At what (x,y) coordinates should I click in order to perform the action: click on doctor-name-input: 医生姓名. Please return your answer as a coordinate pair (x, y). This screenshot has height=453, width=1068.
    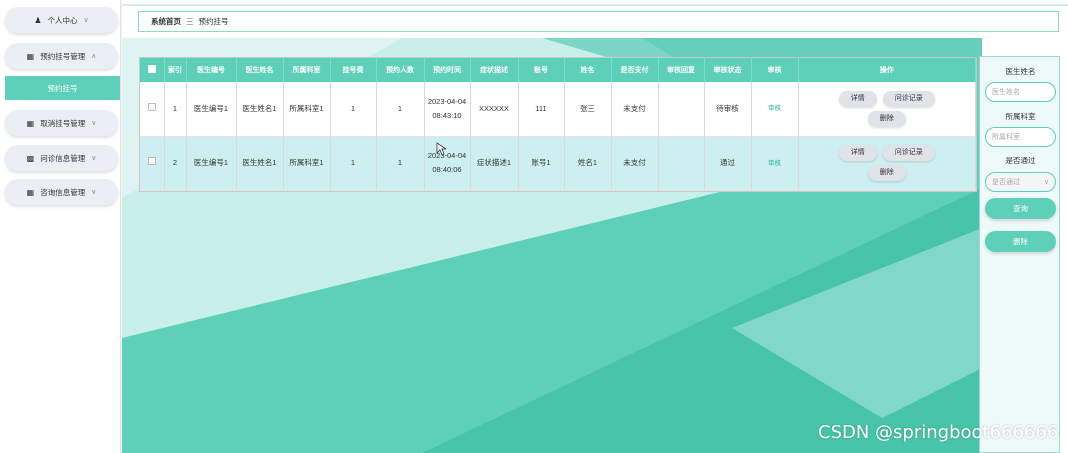
    Looking at the image, I should click on (1020, 92).